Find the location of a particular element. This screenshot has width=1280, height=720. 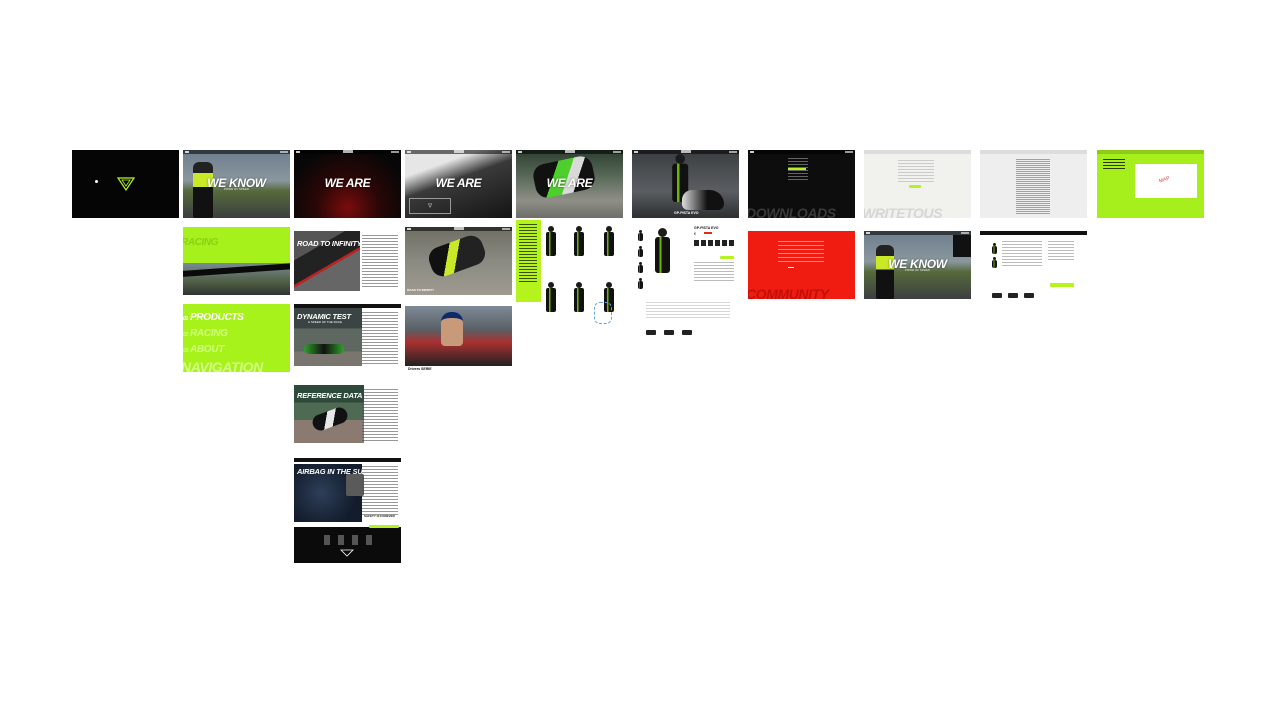

menu-item-about: 03 ABOUT is located at coordinates (203, 349).